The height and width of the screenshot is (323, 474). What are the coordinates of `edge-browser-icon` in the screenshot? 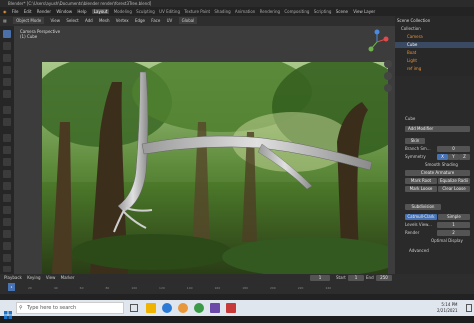 It's located at (167, 308).